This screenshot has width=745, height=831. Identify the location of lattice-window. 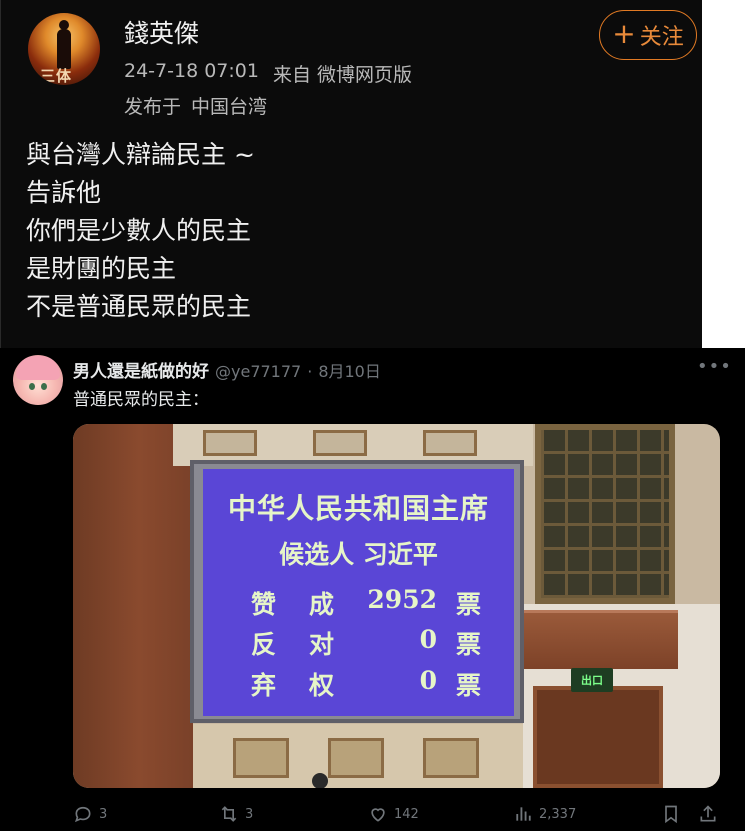
(605, 514).